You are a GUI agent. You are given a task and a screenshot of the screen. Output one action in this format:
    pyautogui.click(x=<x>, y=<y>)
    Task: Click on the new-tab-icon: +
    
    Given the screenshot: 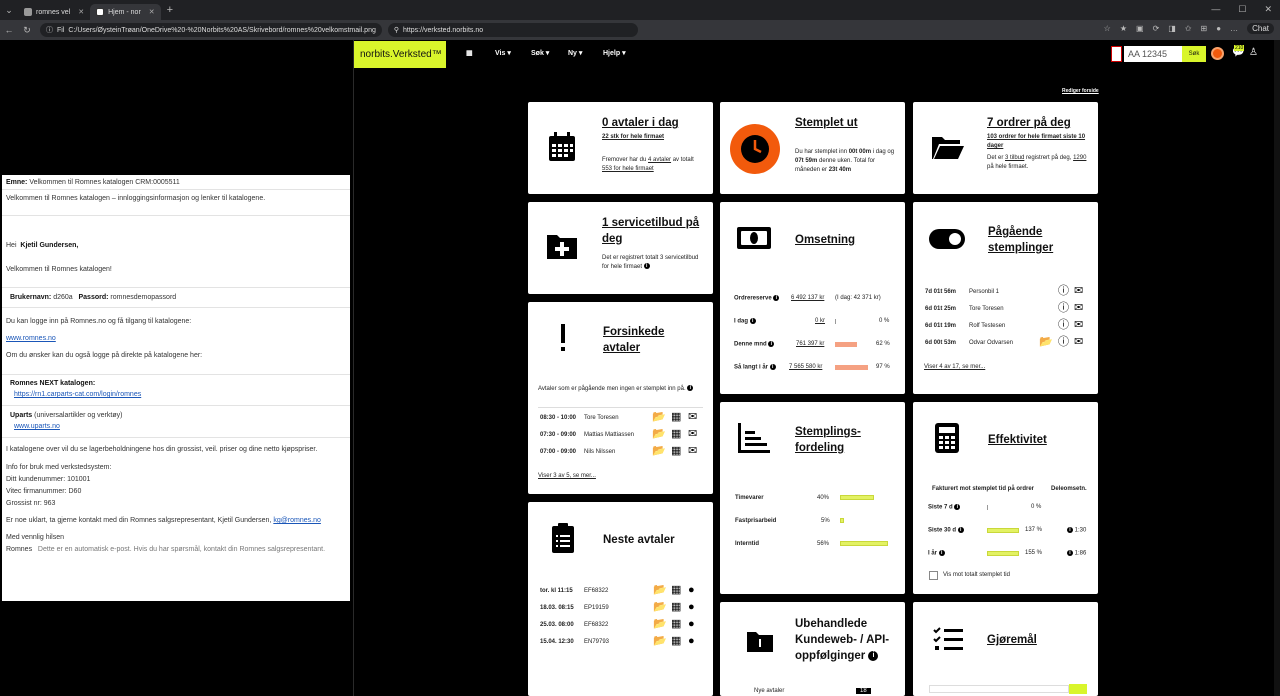 What is the action you would take?
    pyautogui.click(x=170, y=10)
    